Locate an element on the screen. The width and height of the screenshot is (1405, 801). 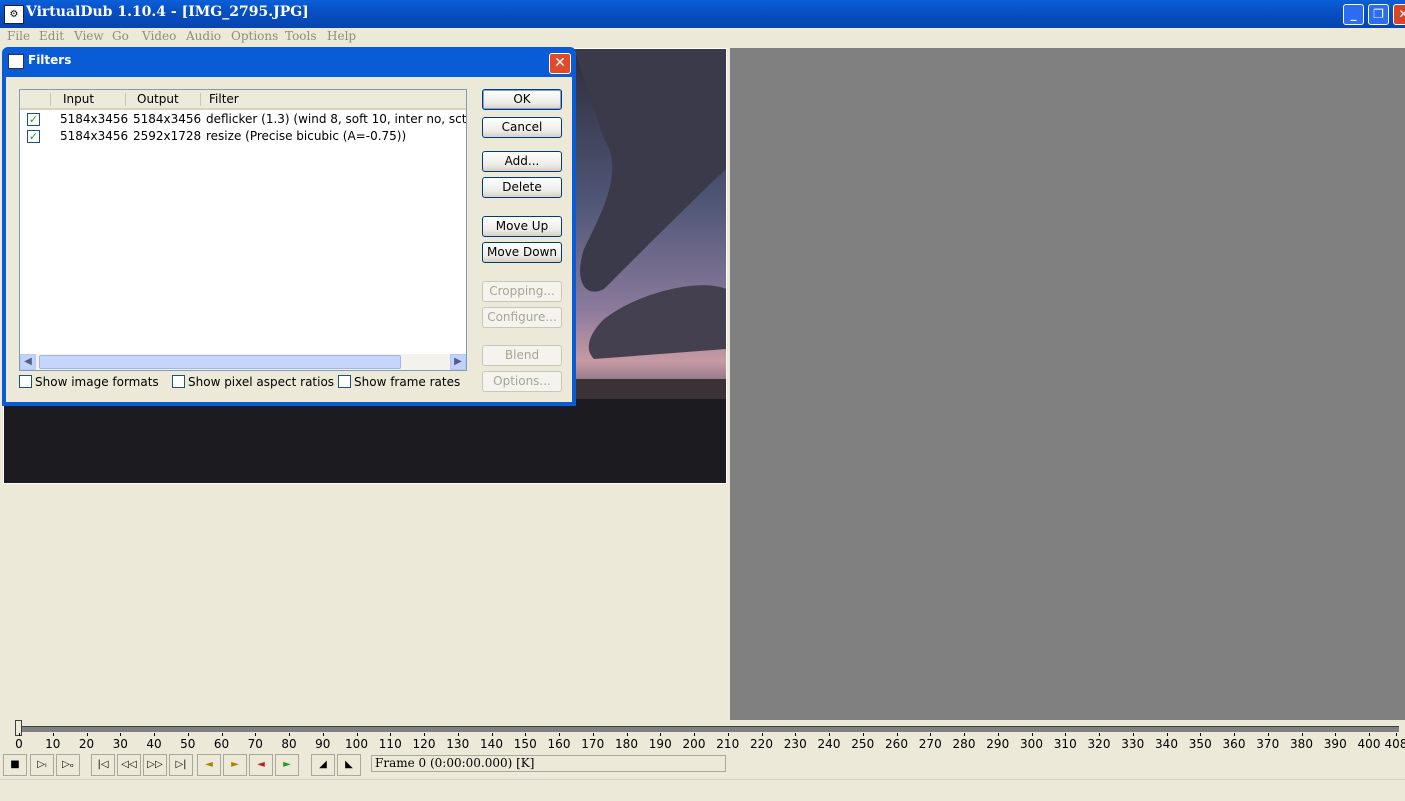
dialog-close-button: ✕ is located at coordinates (560, 63).